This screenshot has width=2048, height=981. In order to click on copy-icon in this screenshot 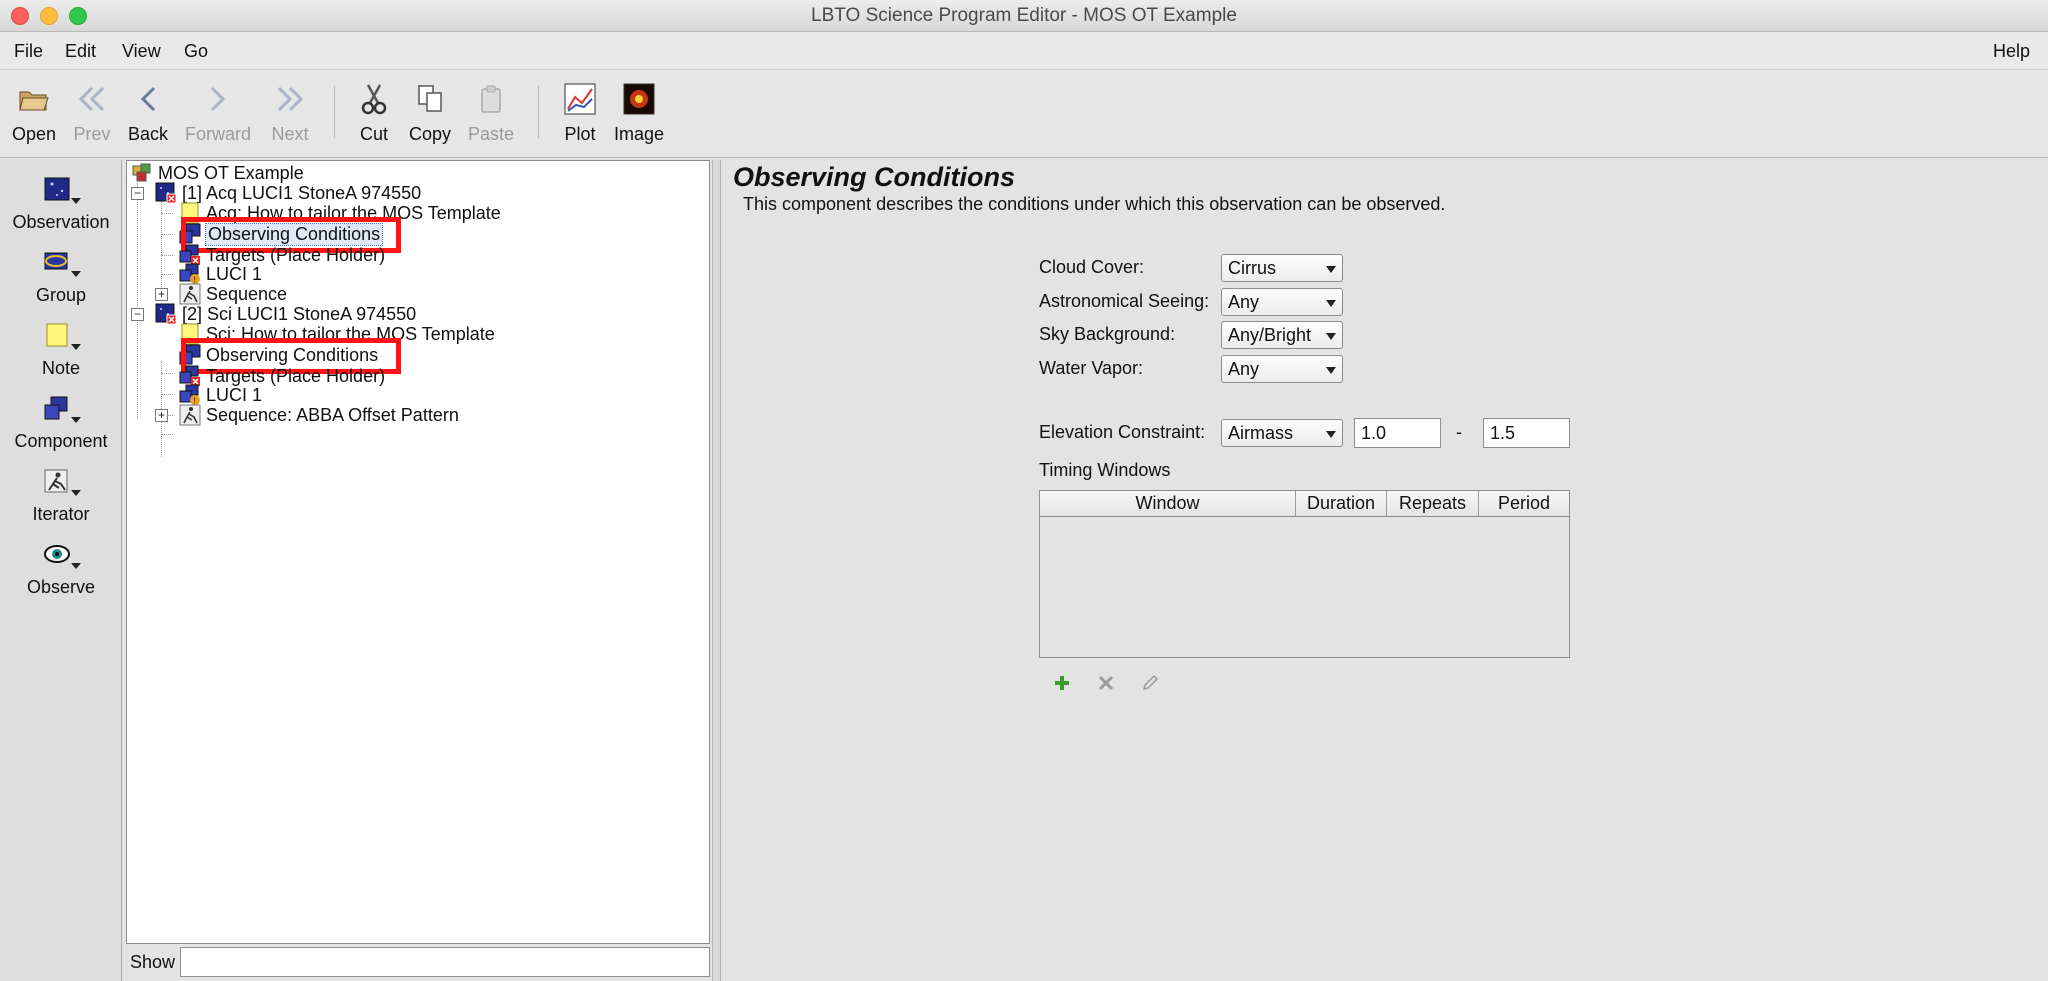, I will do `click(430, 99)`.